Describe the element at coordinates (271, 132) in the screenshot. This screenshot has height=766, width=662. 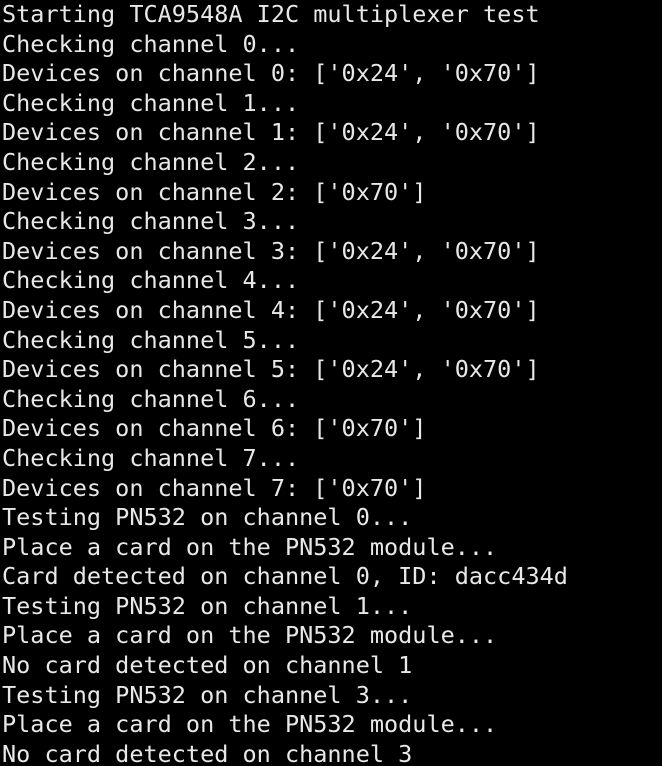
I see `terminal-line: Devices on channel 1: ['0x24', '0x70']` at that location.